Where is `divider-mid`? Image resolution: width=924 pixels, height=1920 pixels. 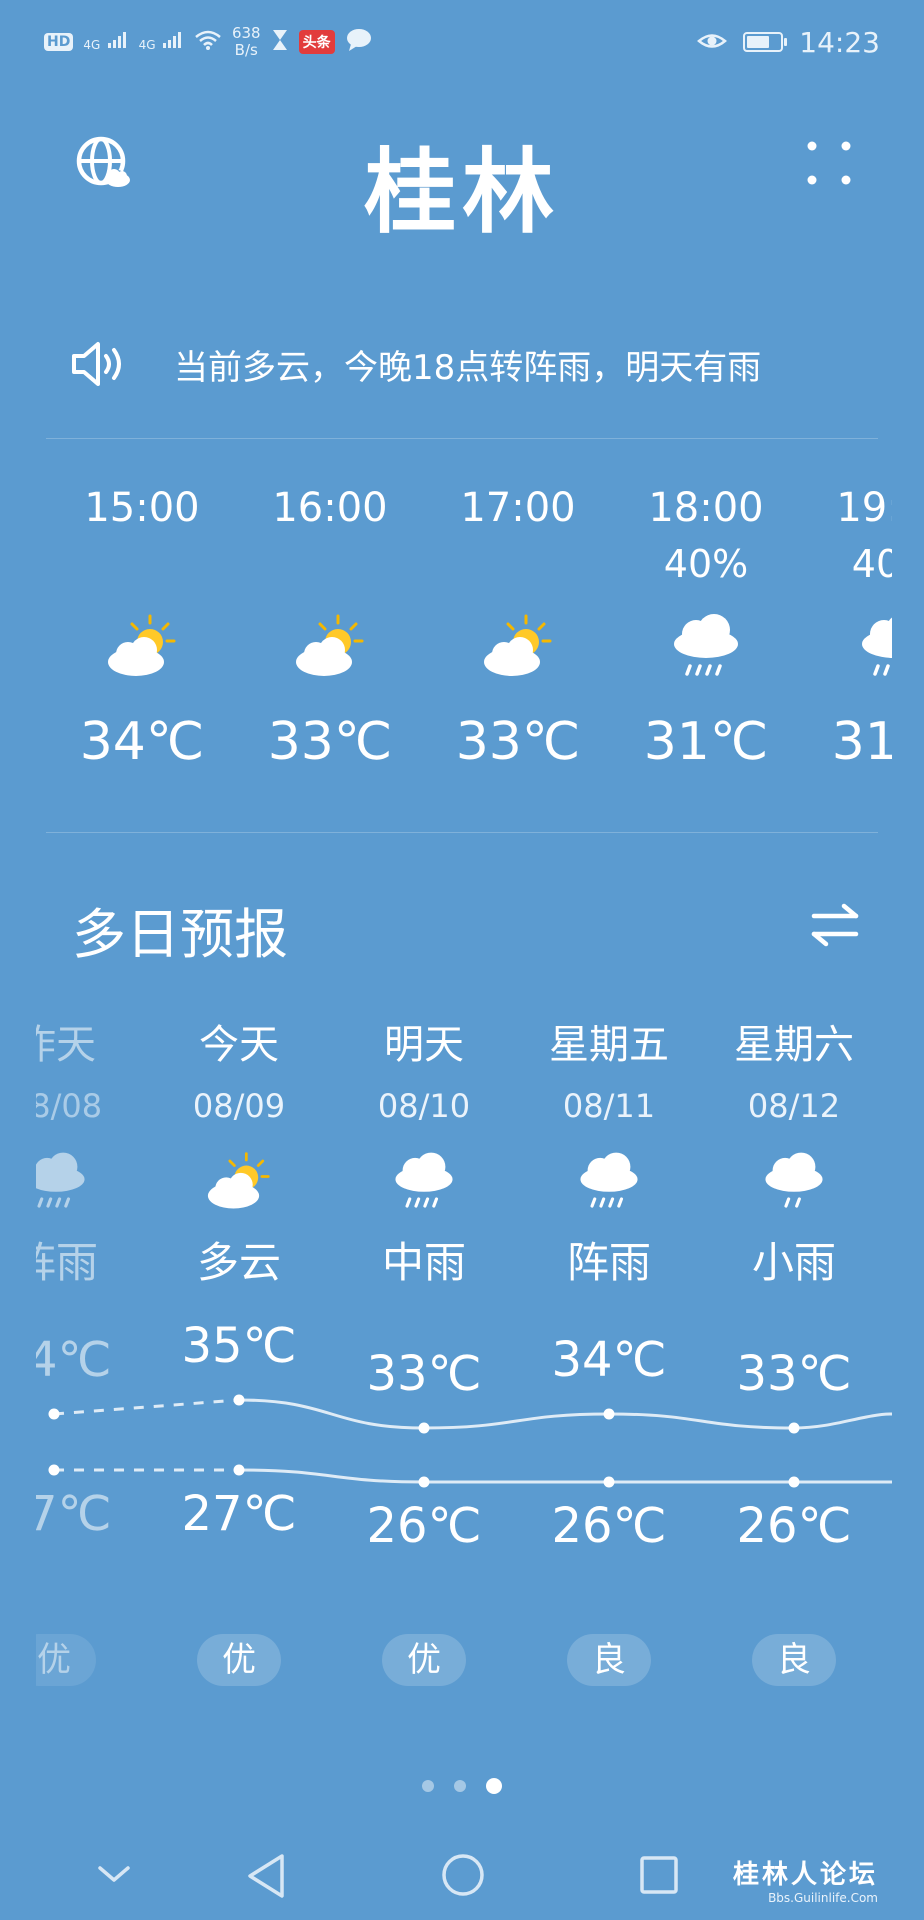
divider-mid is located at coordinates (462, 832).